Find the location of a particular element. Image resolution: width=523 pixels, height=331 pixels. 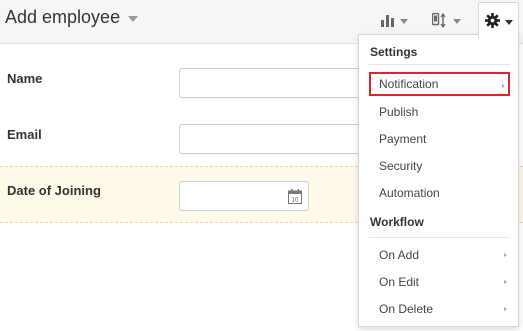

calendar-icon: 10 is located at coordinates (295, 196).